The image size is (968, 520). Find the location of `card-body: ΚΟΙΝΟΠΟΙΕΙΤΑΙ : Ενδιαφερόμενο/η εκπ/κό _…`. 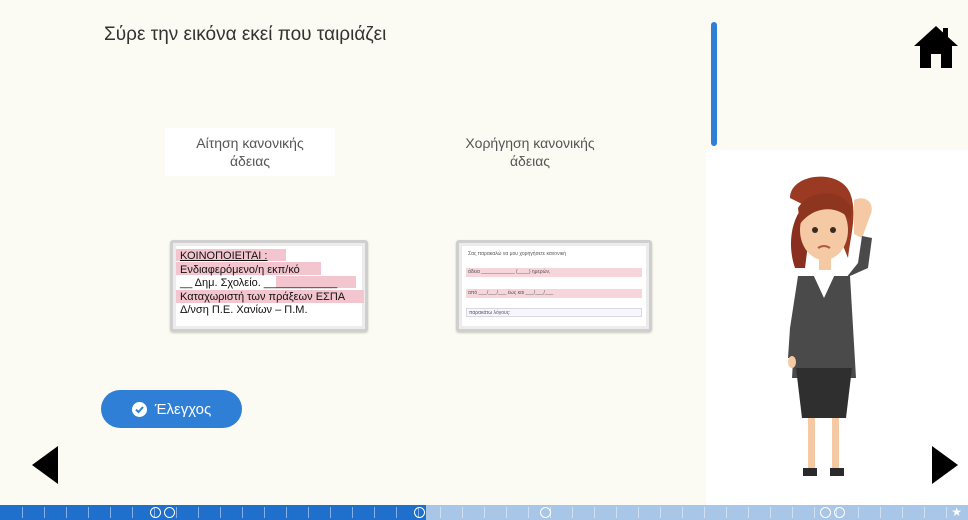

card-body: ΚΟΙΝΟΠΟΙΕΙΤΑΙ : Ενδιαφερόμενο/η εκπ/κό _… is located at coordinates (270, 286).